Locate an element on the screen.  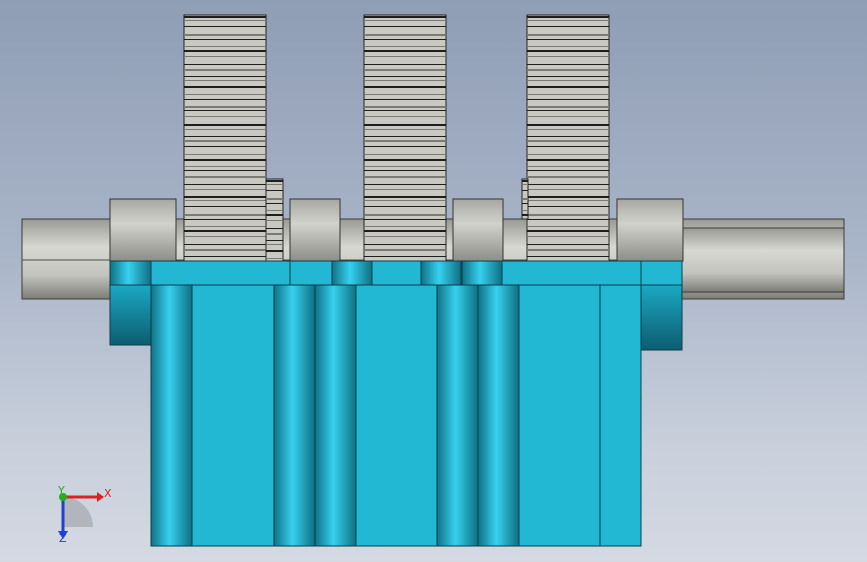
triad-z-label: Z is located at coordinates (63, 538).